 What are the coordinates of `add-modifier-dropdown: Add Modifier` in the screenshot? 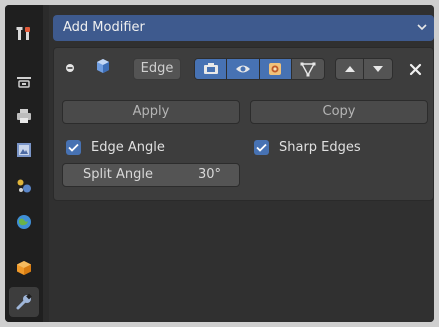 It's located at (243, 28).